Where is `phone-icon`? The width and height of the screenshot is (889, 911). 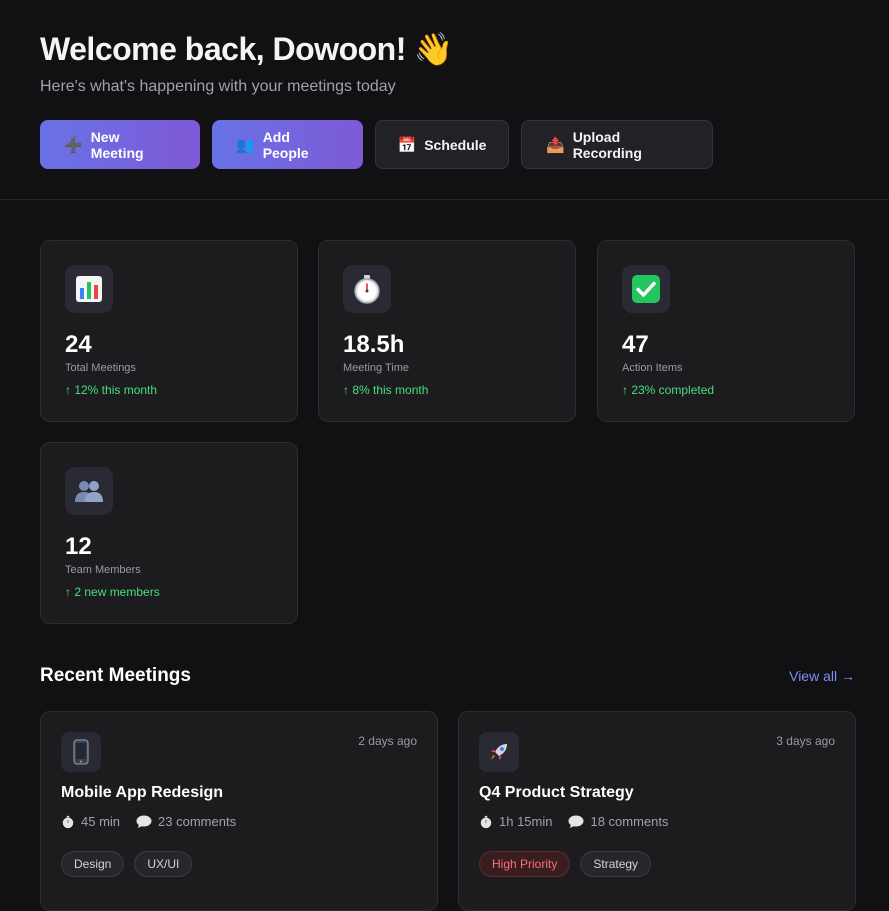 phone-icon is located at coordinates (81, 752).